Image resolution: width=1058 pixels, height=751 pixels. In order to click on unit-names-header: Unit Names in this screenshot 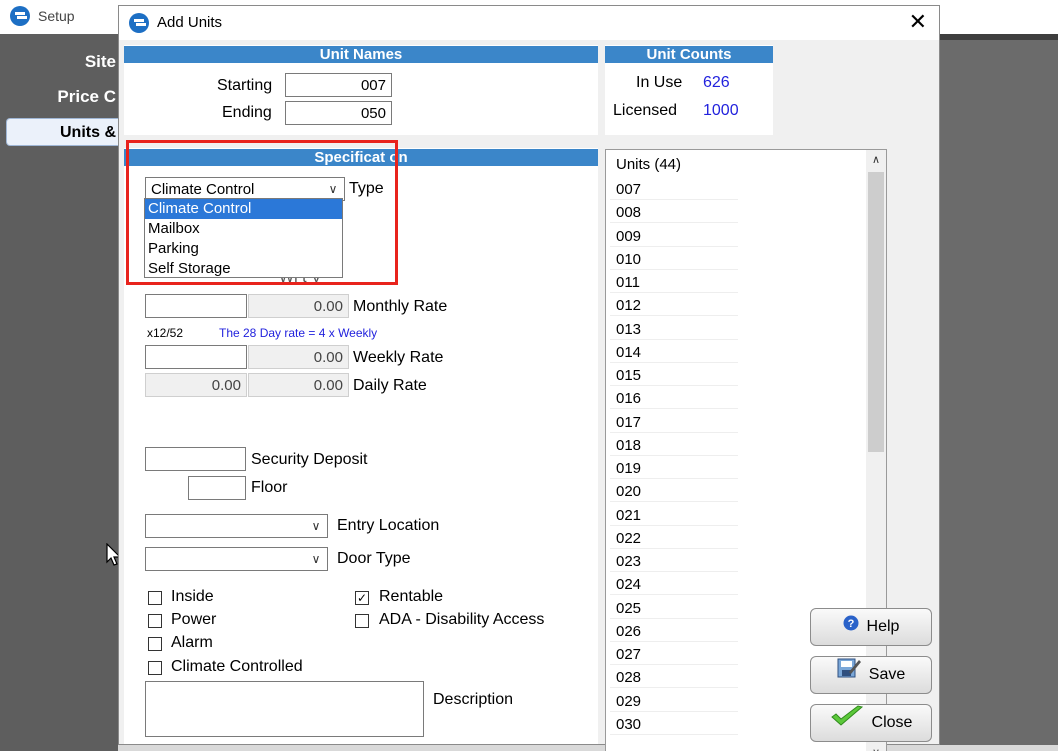, I will do `click(361, 54)`.